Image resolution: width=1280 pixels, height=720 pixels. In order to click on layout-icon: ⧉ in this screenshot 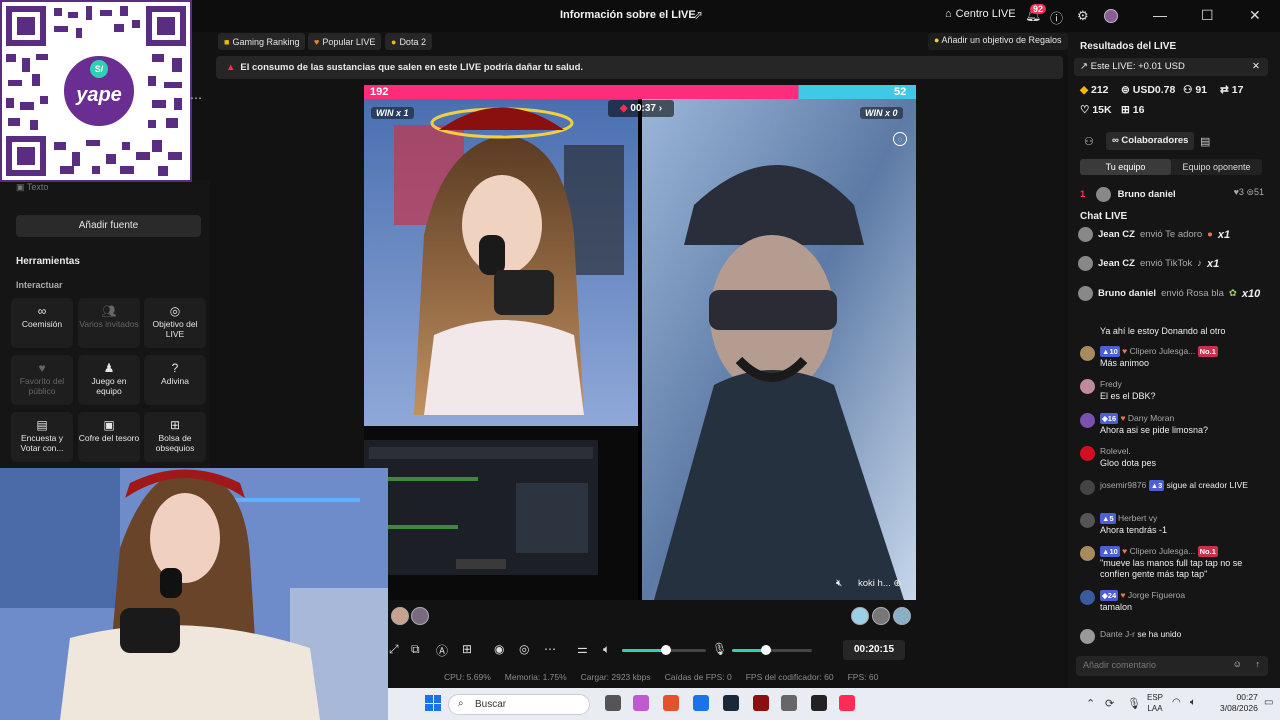, I will do `click(415, 649)`.